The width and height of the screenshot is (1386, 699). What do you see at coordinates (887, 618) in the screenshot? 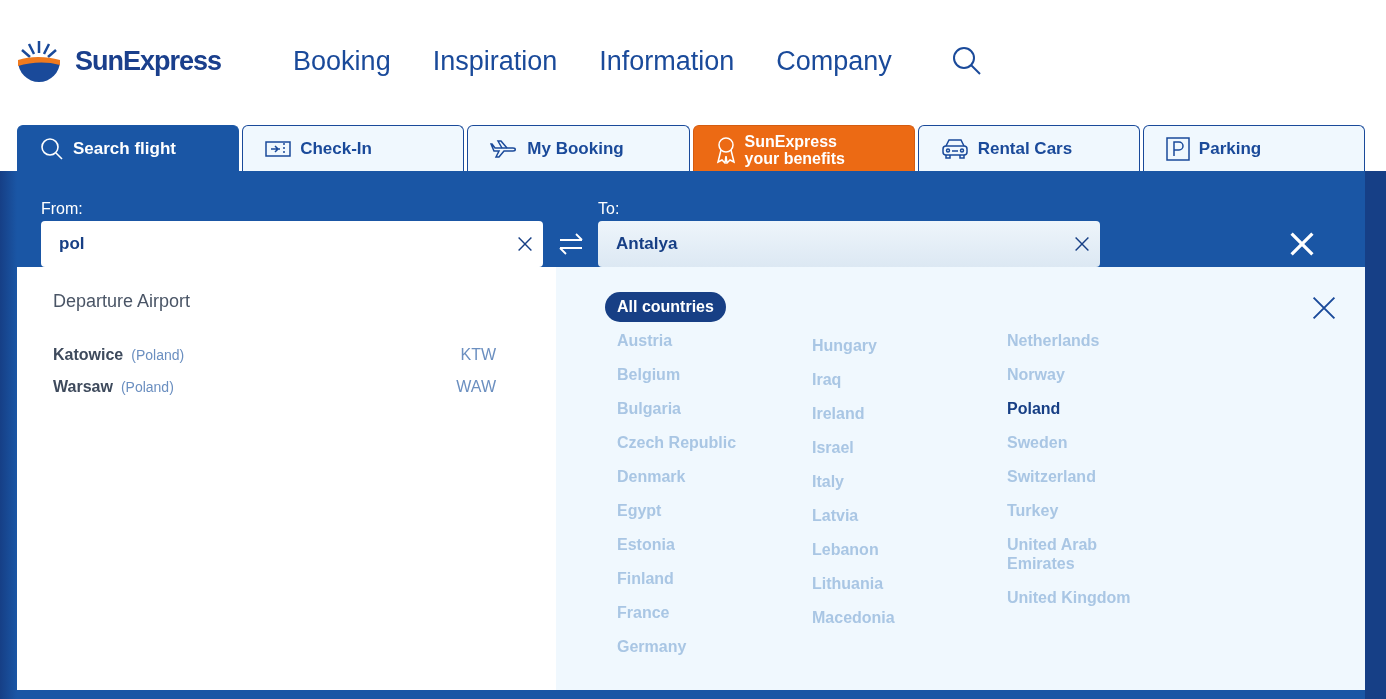
I see `country-item: Macedonia` at bounding box center [887, 618].